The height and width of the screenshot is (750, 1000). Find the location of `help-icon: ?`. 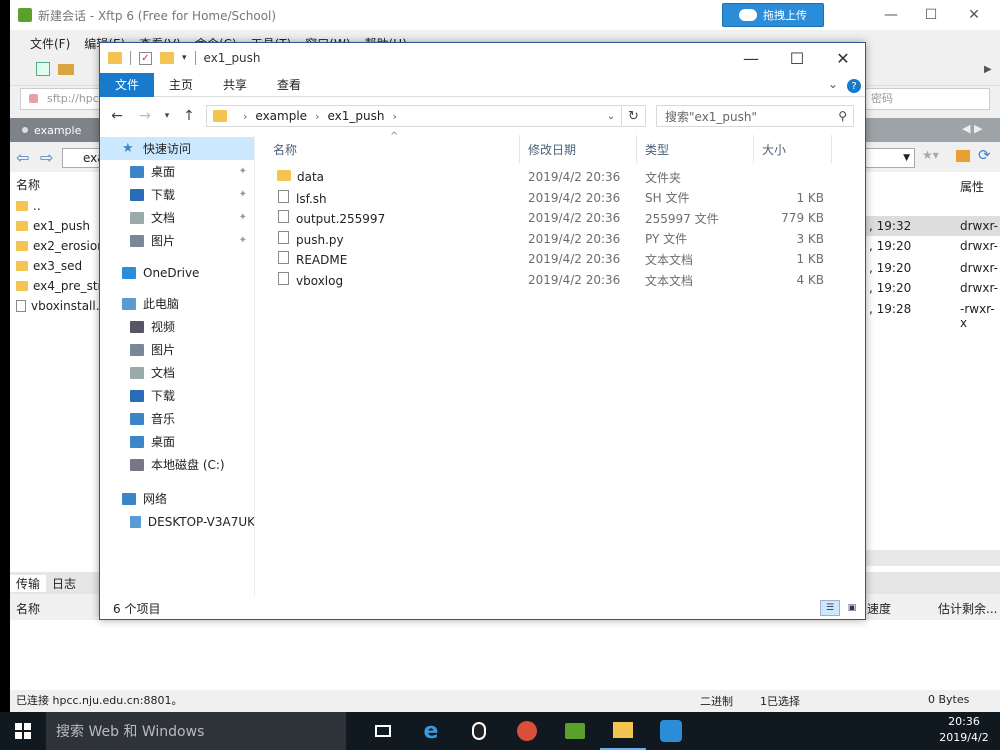

help-icon: ? is located at coordinates (854, 86).